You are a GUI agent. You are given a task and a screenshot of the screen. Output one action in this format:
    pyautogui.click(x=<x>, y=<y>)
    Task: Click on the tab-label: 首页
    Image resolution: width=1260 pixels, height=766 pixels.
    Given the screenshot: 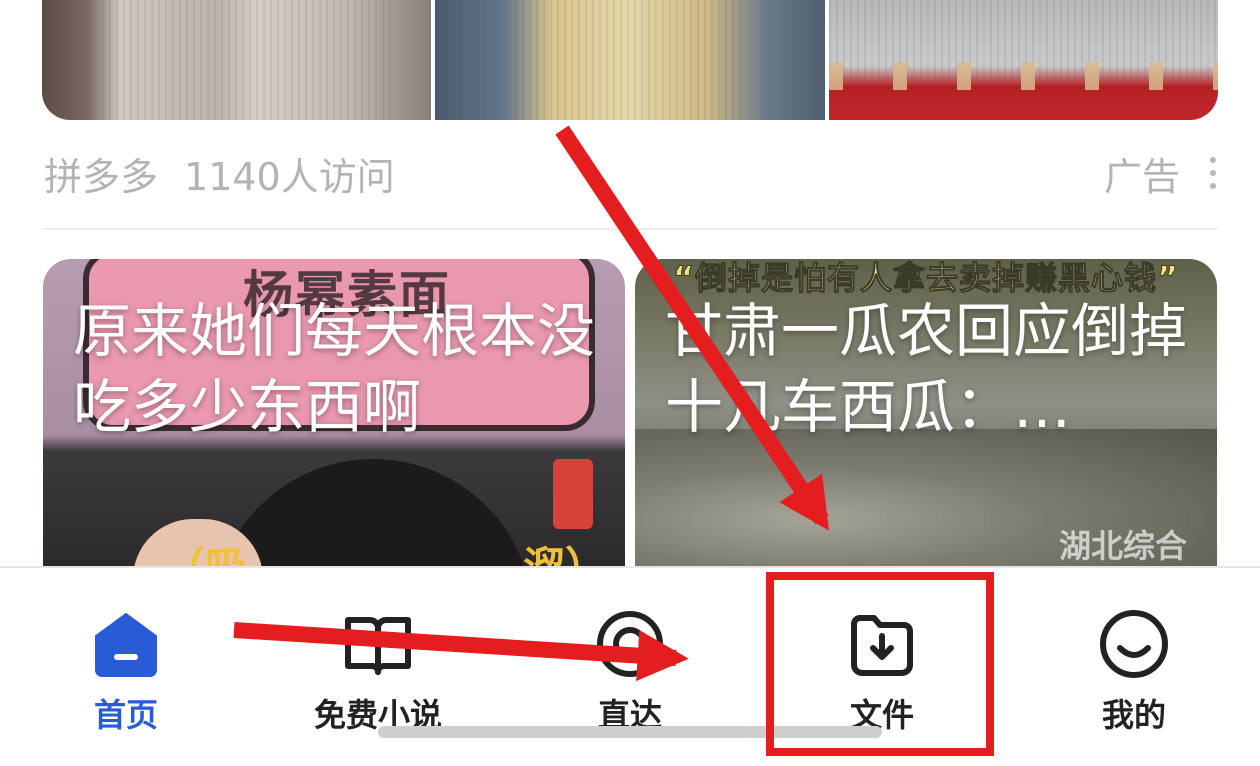 What is the action you would take?
    pyautogui.click(x=125, y=715)
    